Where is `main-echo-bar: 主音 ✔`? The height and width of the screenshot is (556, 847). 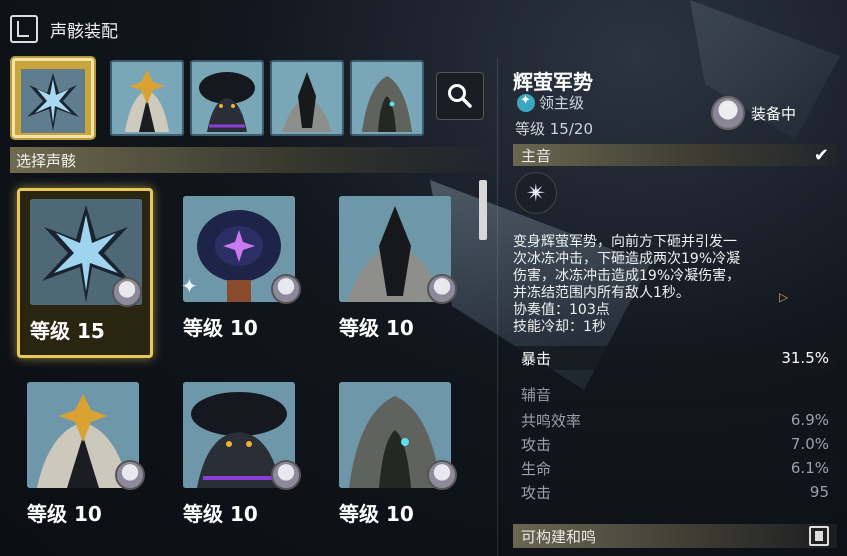
main-echo-bar: 主音 ✔ is located at coordinates (675, 155).